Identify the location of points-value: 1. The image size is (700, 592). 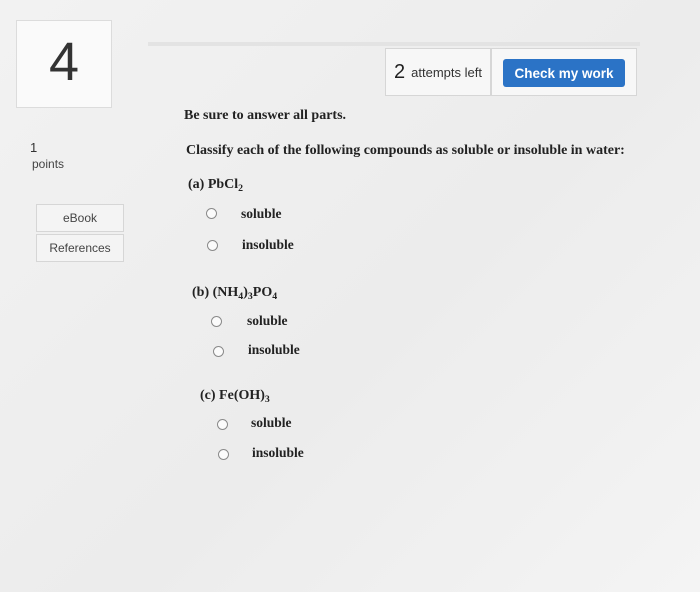
(34, 147).